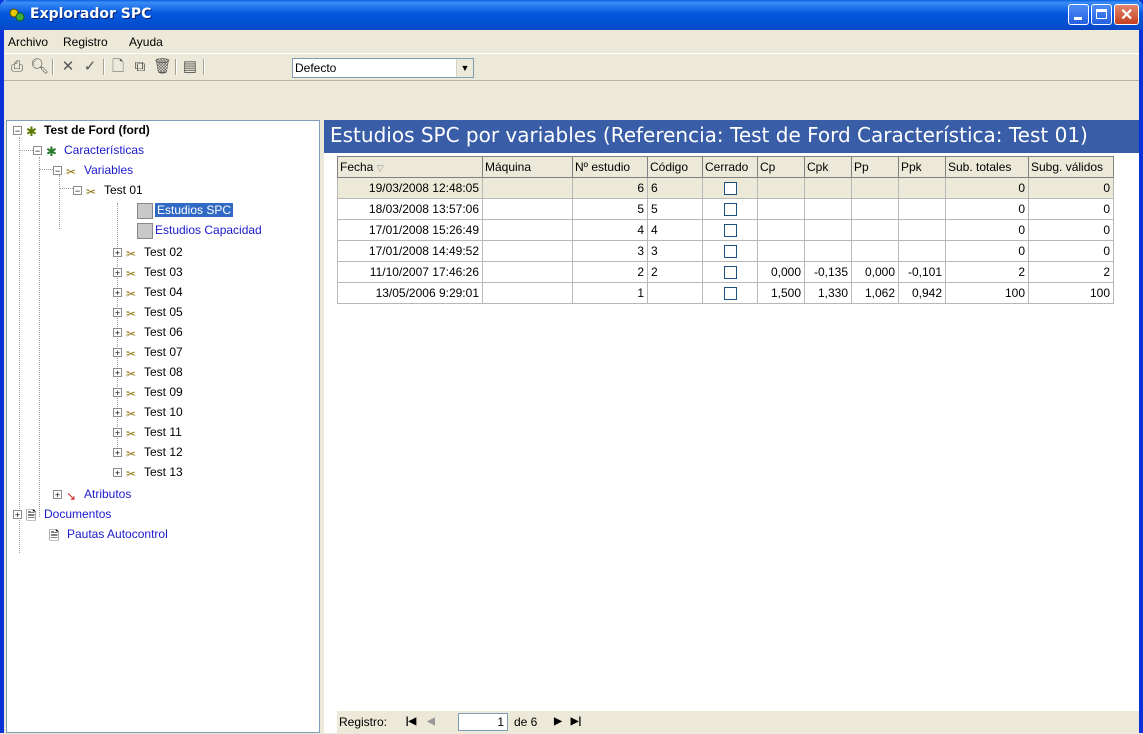 The image size is (1143, 734). I want to click on tree-item-documentos: + 🗎 Documentos, so click(62, 514).